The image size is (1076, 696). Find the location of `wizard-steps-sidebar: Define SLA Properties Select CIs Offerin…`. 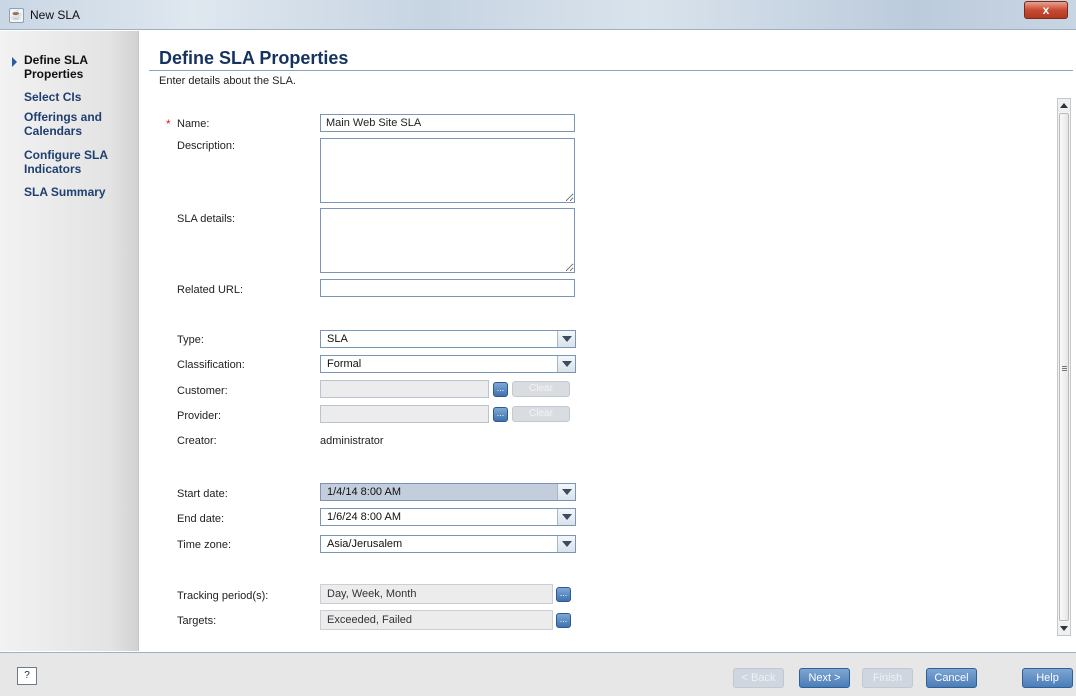

wizard-steps-sidebar: Define SLA Properties Select CIs Offerin… is located at coordinates (69, 341).